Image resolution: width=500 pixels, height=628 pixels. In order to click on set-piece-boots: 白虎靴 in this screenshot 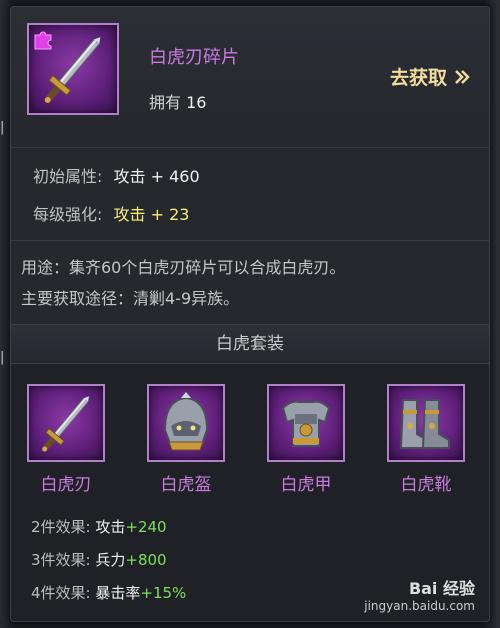, I will do `click(427, 439)`.